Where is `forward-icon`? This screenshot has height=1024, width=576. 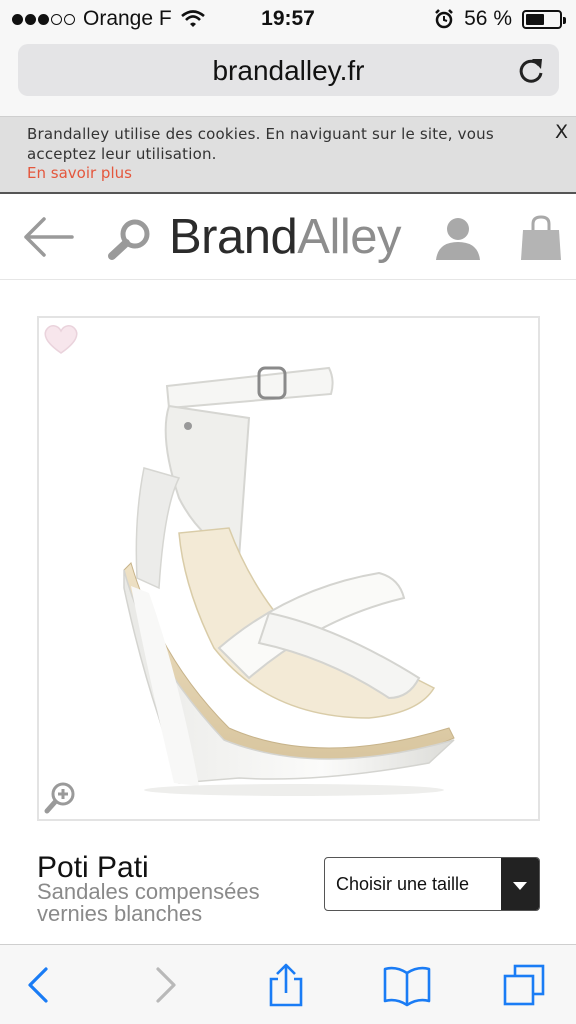 forward-icon is located at coordinates (164, 985).